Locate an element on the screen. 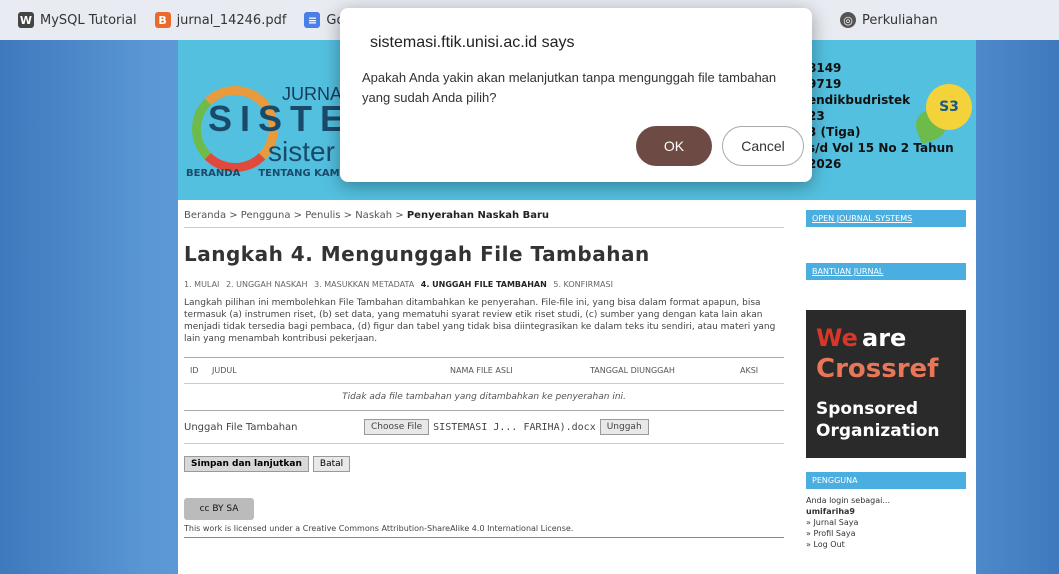 This screenshot has height=574, width=1059. info-line: s/d Vol 15 No 2 Tahun 2026 is located at coordinates (881, 156).